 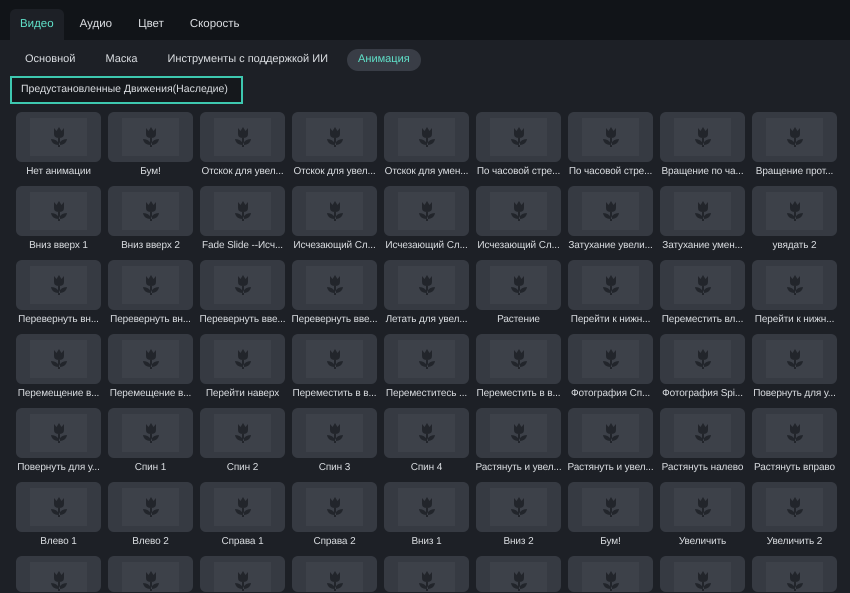 I want to click on preset-item: Влево 2, so click(x=150, y=517).